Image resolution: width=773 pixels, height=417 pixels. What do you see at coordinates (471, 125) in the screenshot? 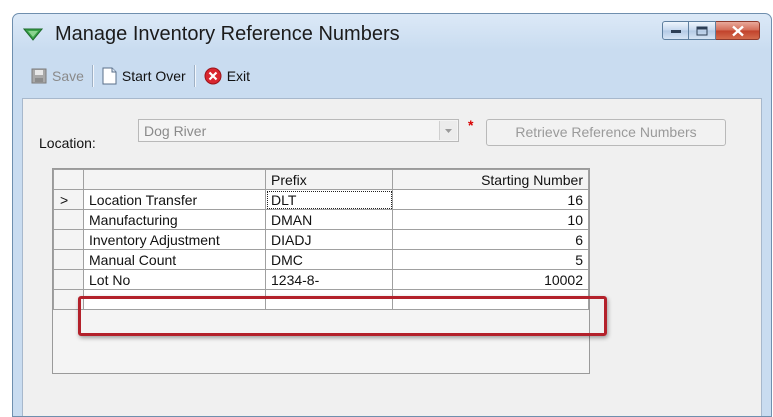
I see `required-marker: *` at bounding box center [471, 125].